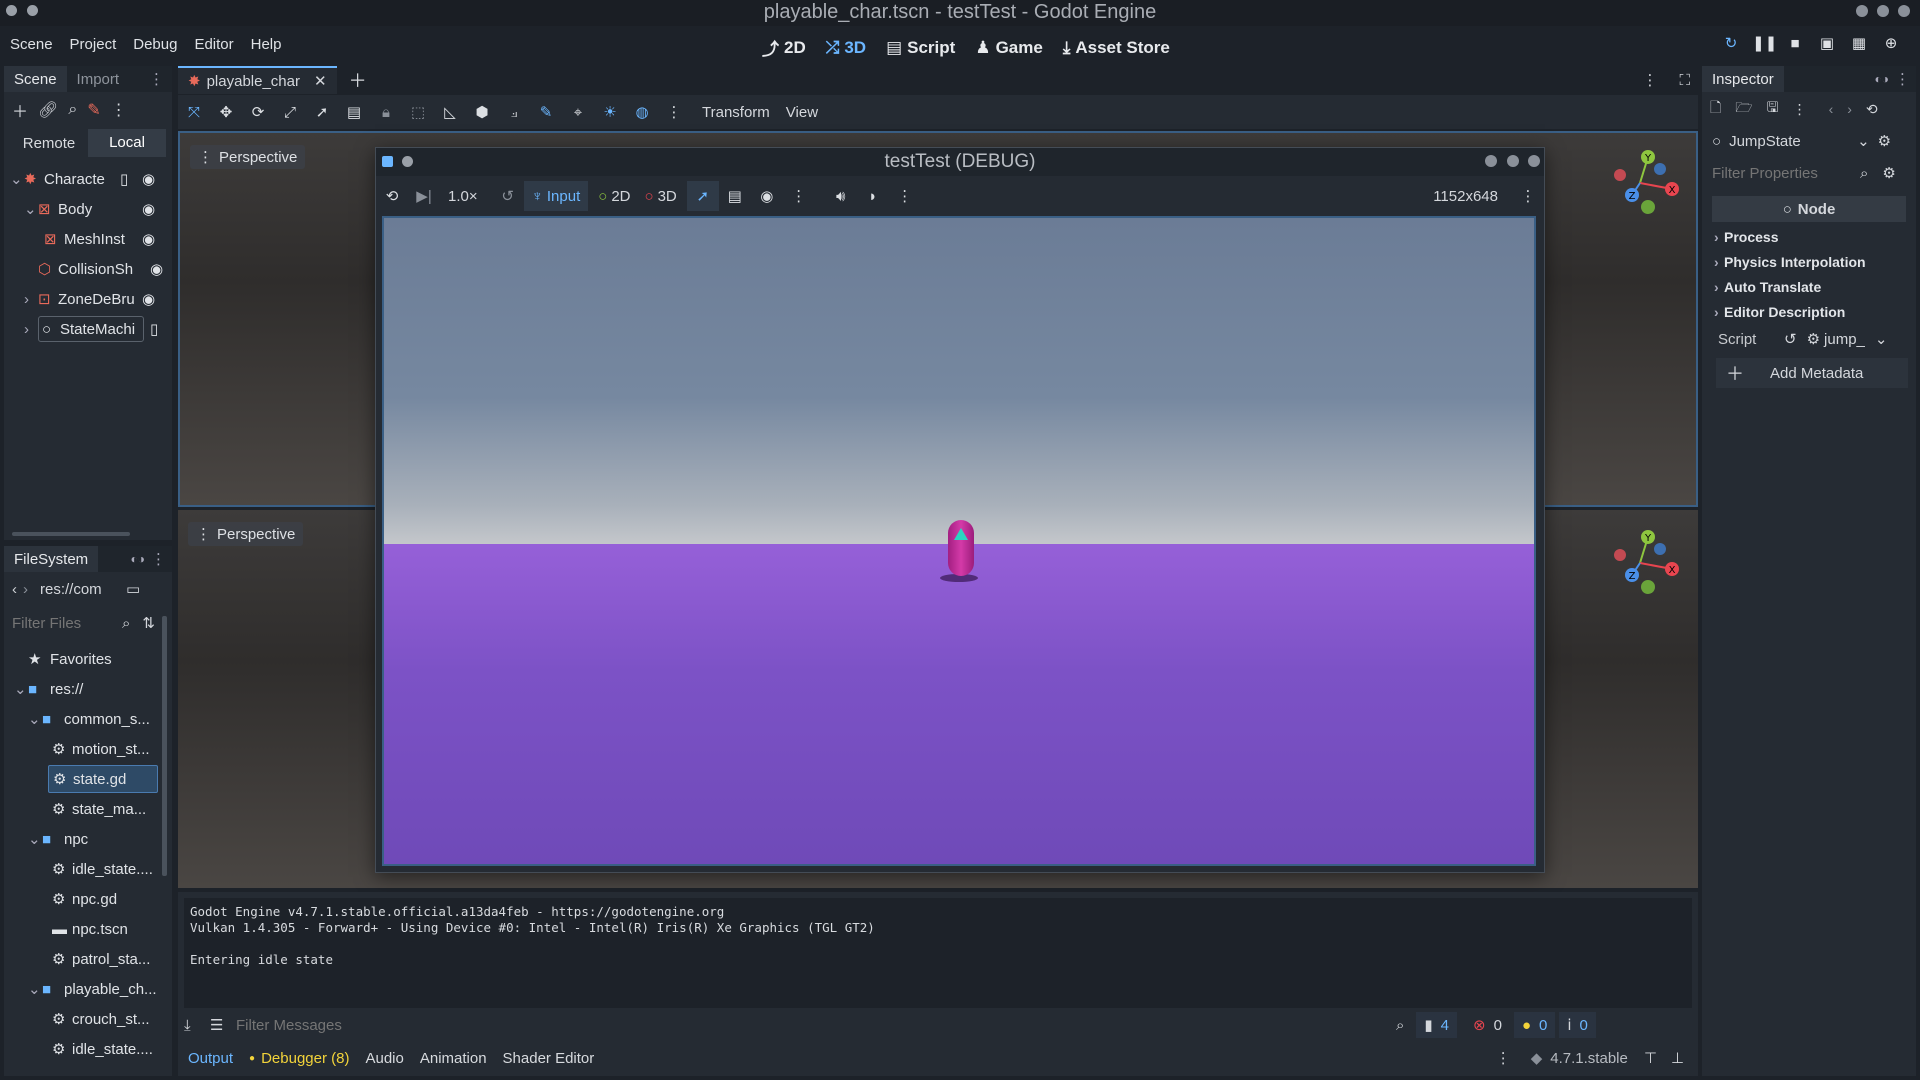 The width and height of the screenshot is (1920, 1080). Describe the element at coordinates (35, 79) in the screenshot. I see `tab-scene: Scene` at that location.